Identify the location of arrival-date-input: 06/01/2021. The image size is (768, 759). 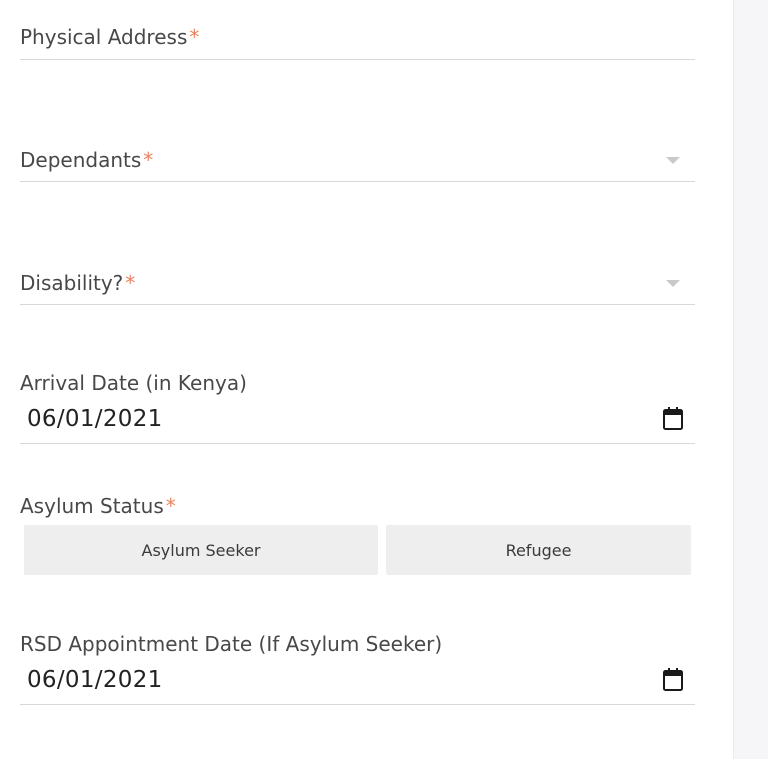
(357, 422).